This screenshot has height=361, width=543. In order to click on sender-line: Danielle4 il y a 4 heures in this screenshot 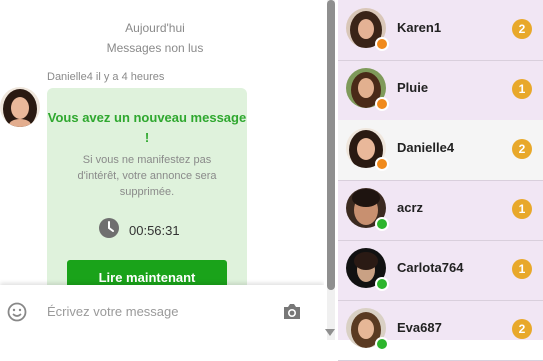, I will do `click(106, 77)`.